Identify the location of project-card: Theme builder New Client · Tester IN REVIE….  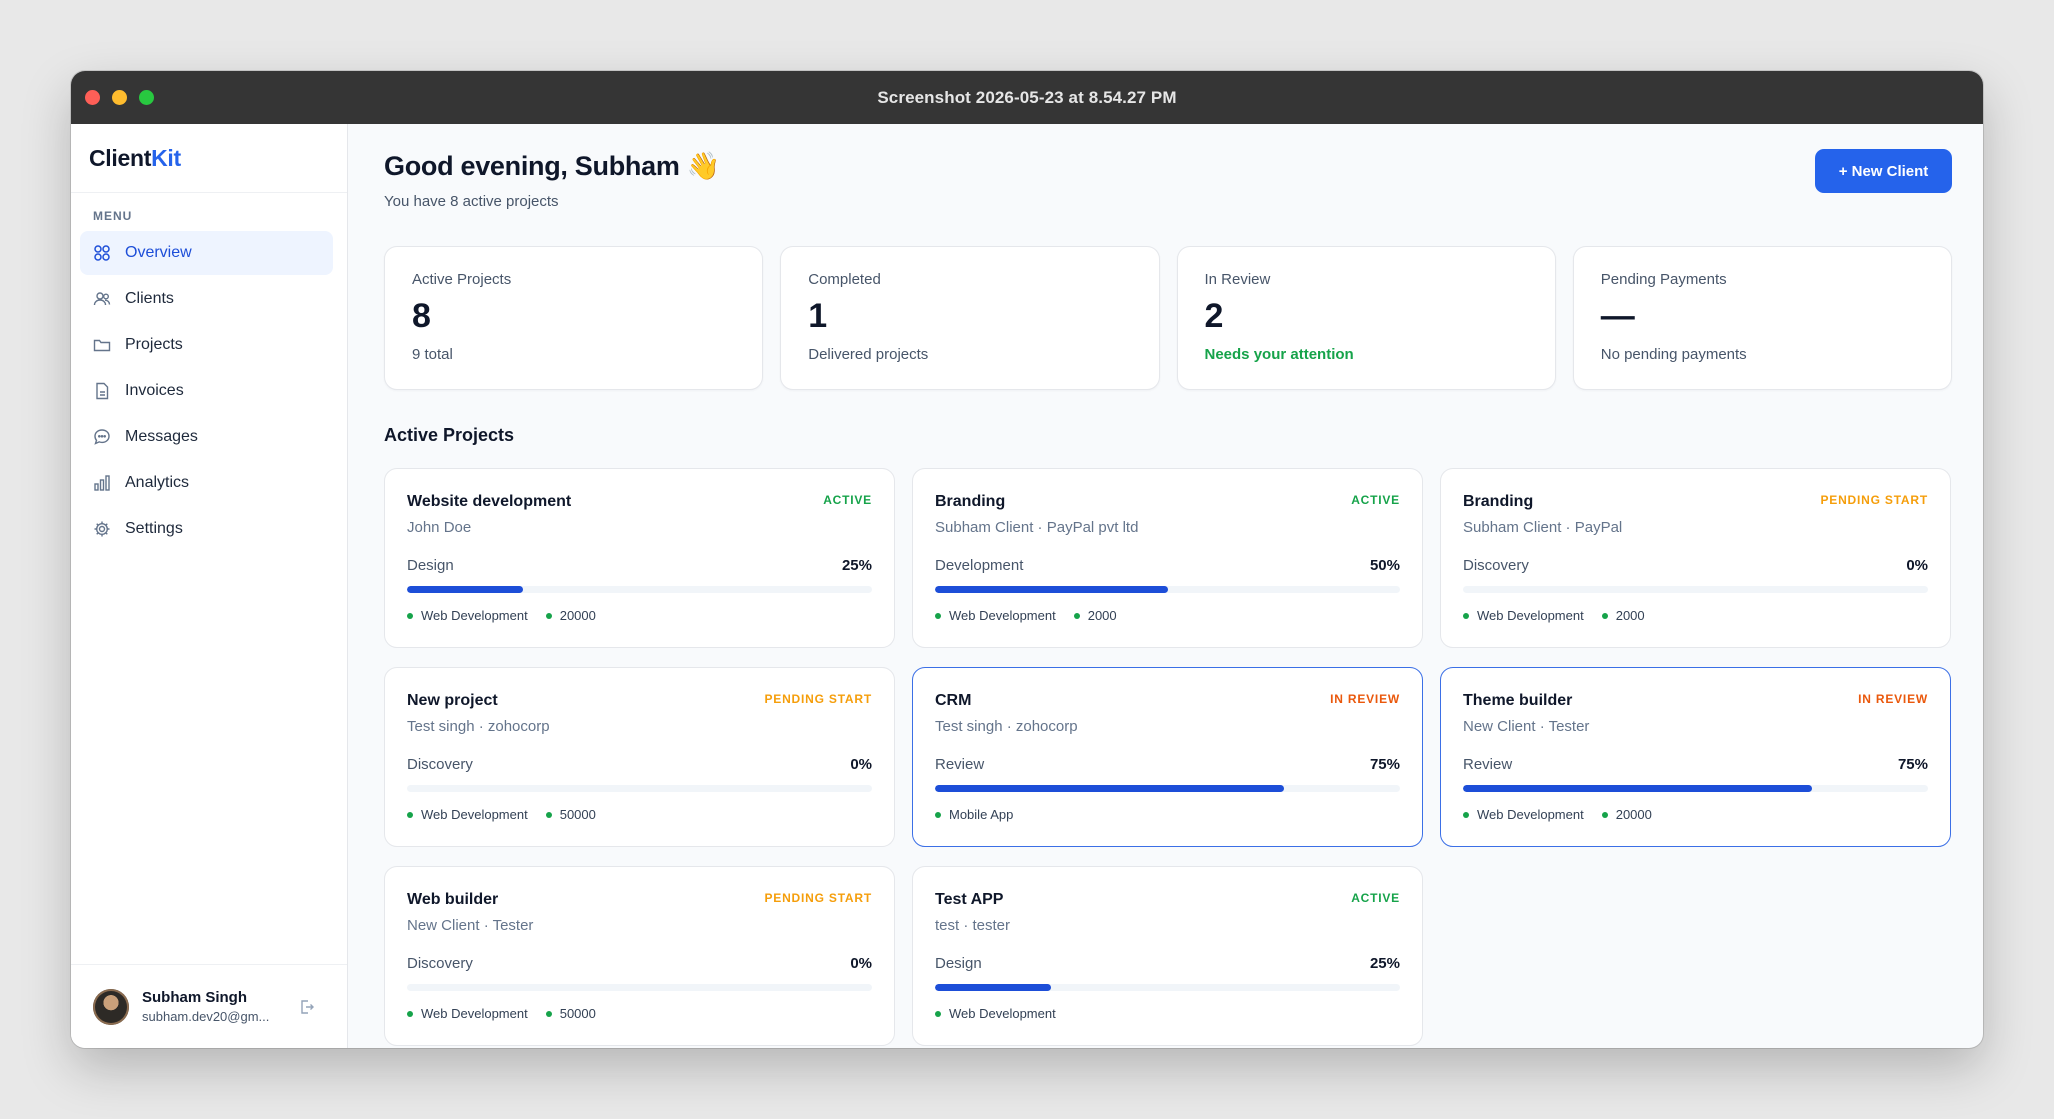
(1695, 757).